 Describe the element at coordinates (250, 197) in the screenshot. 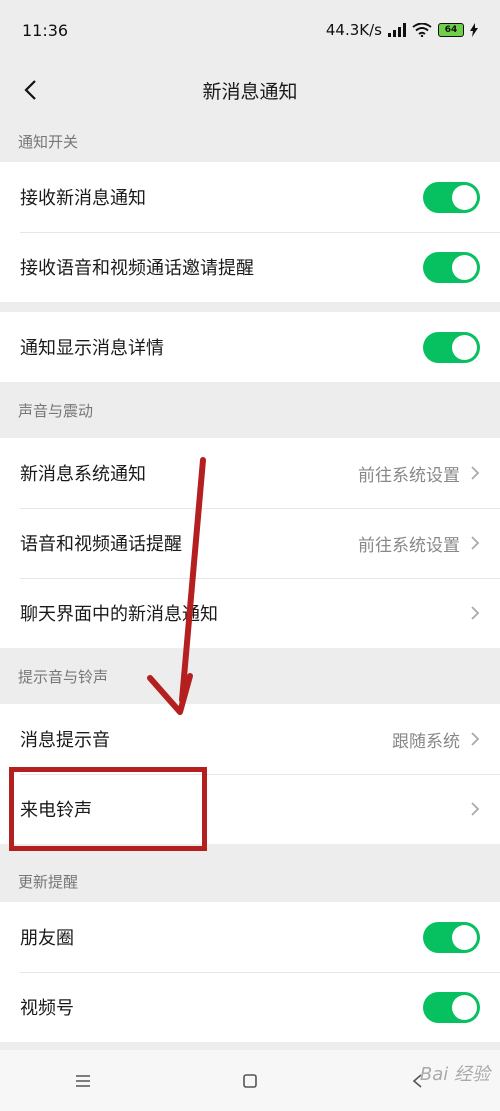

I see `row-receive-new: 接收新消息通知` at that location.